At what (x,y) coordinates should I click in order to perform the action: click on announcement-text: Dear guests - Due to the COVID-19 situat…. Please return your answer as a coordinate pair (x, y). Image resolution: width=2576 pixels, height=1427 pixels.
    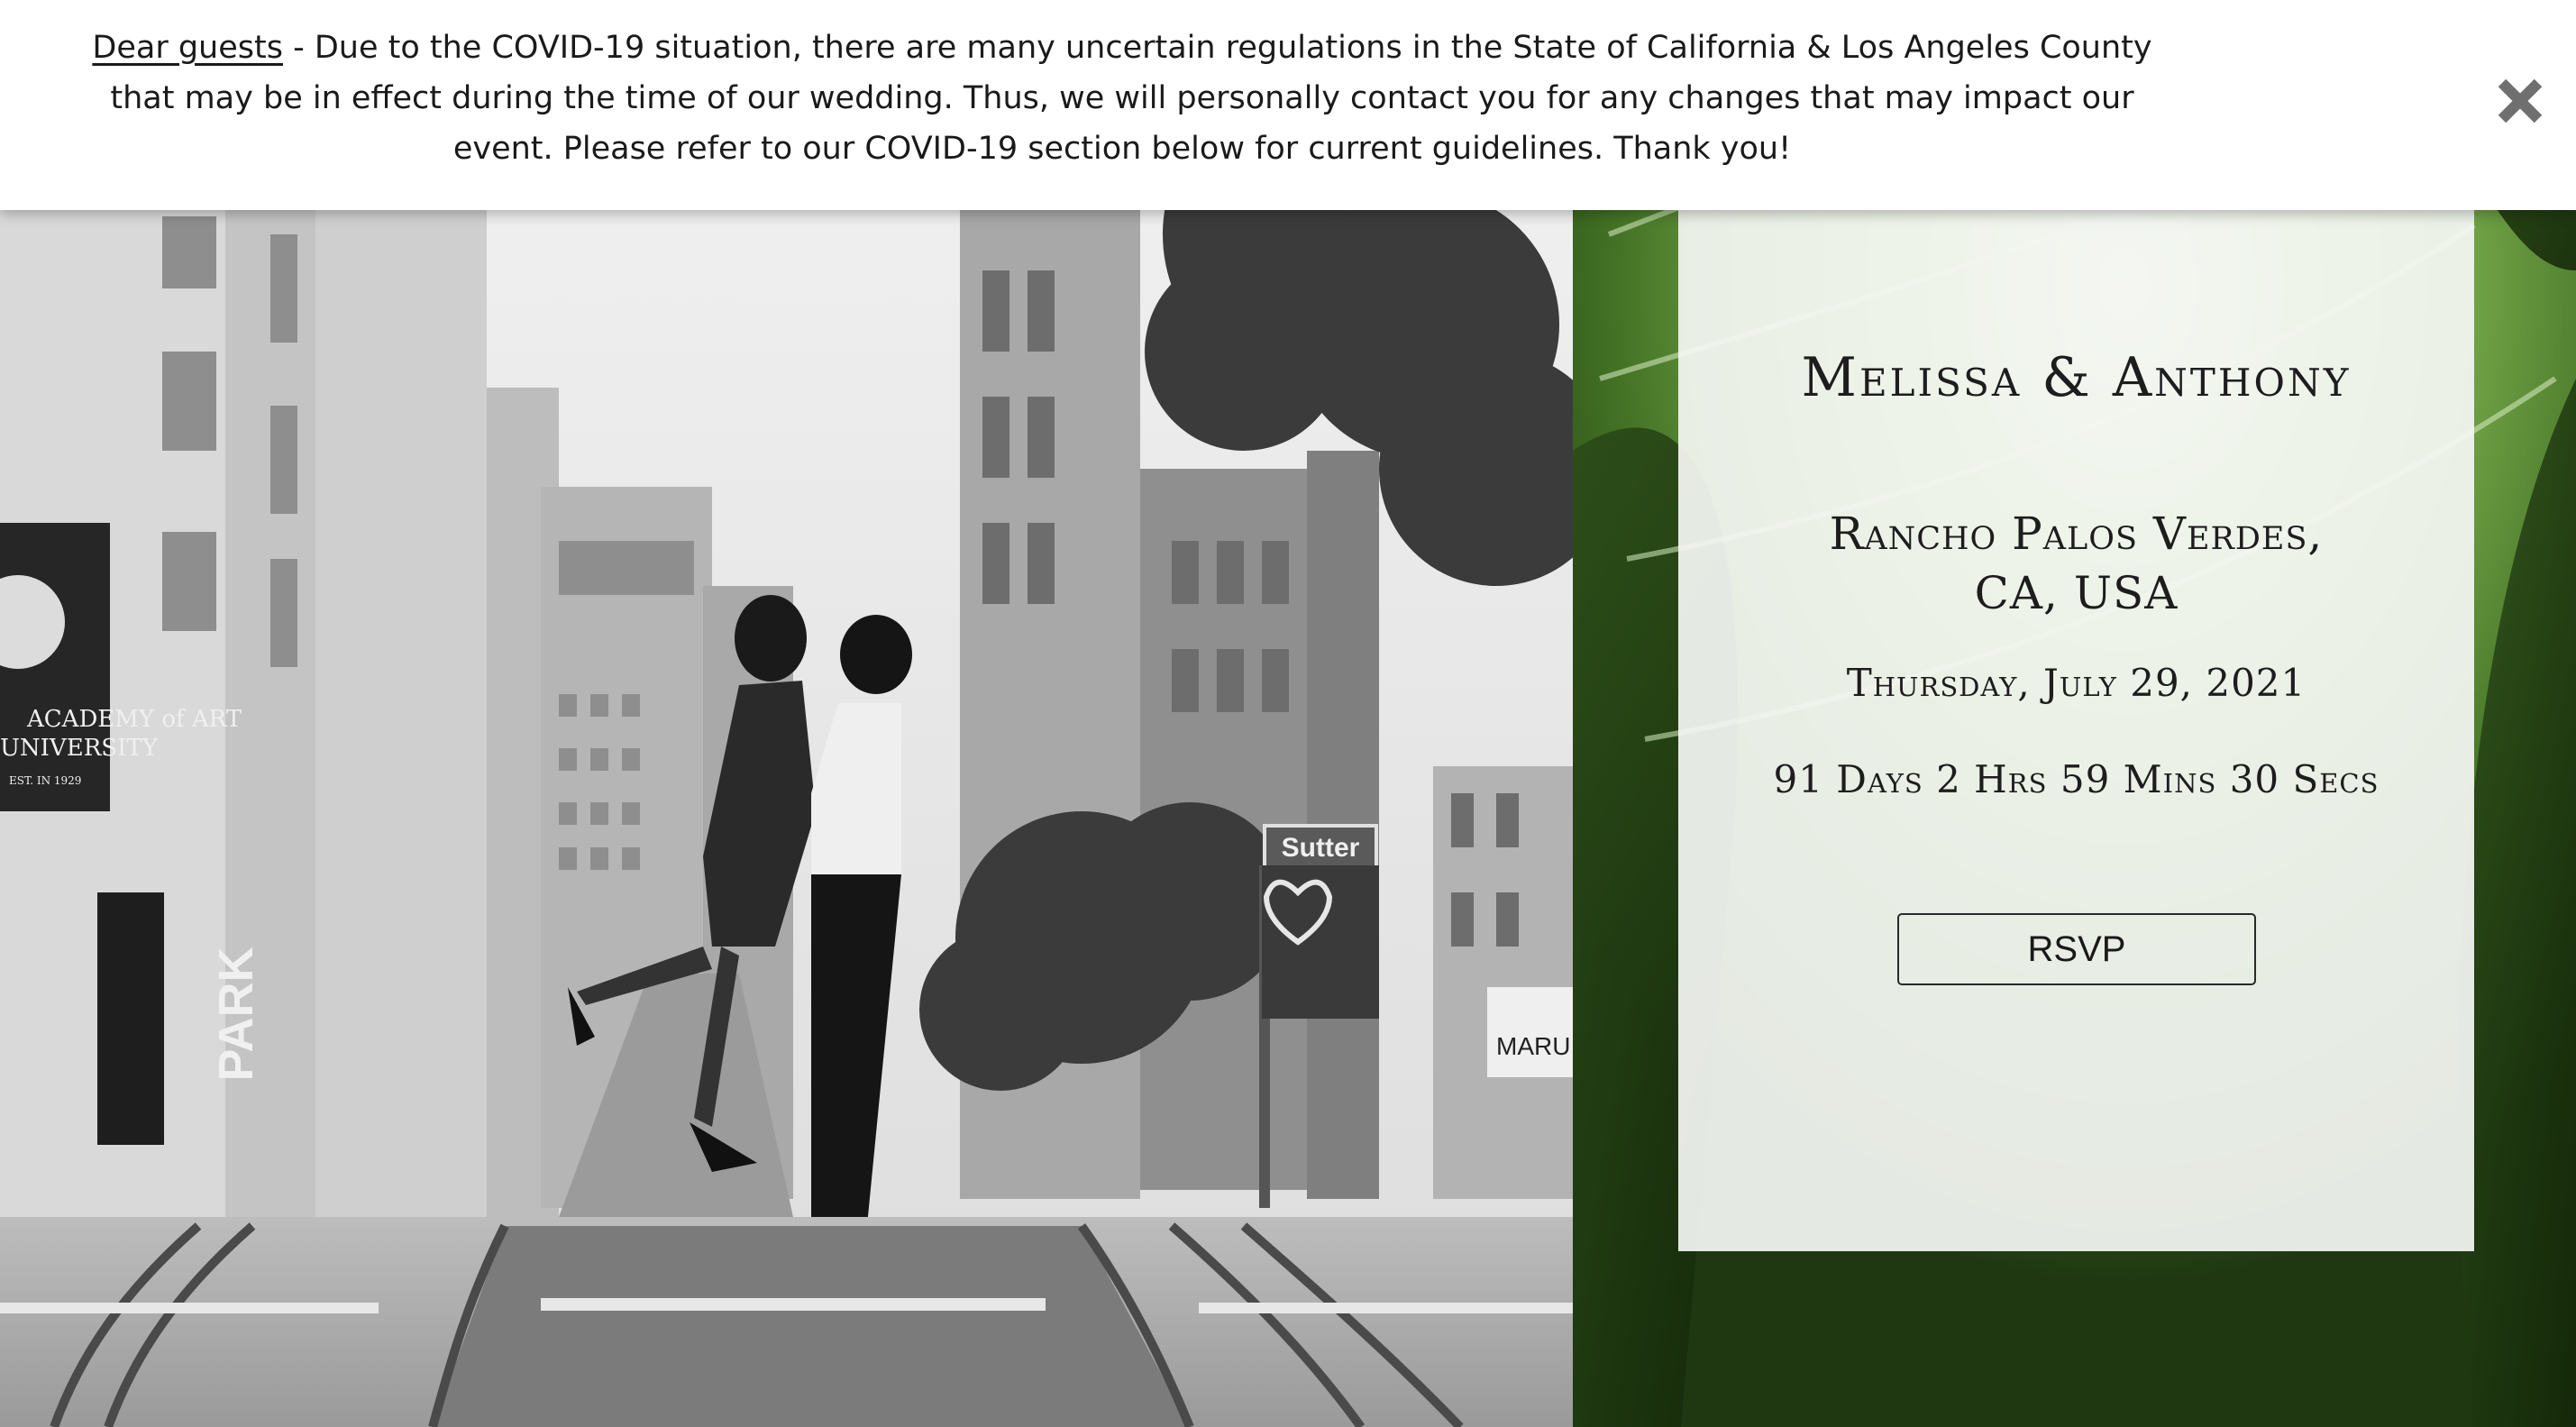
    Looking at the image, I should click on (1122, 98).